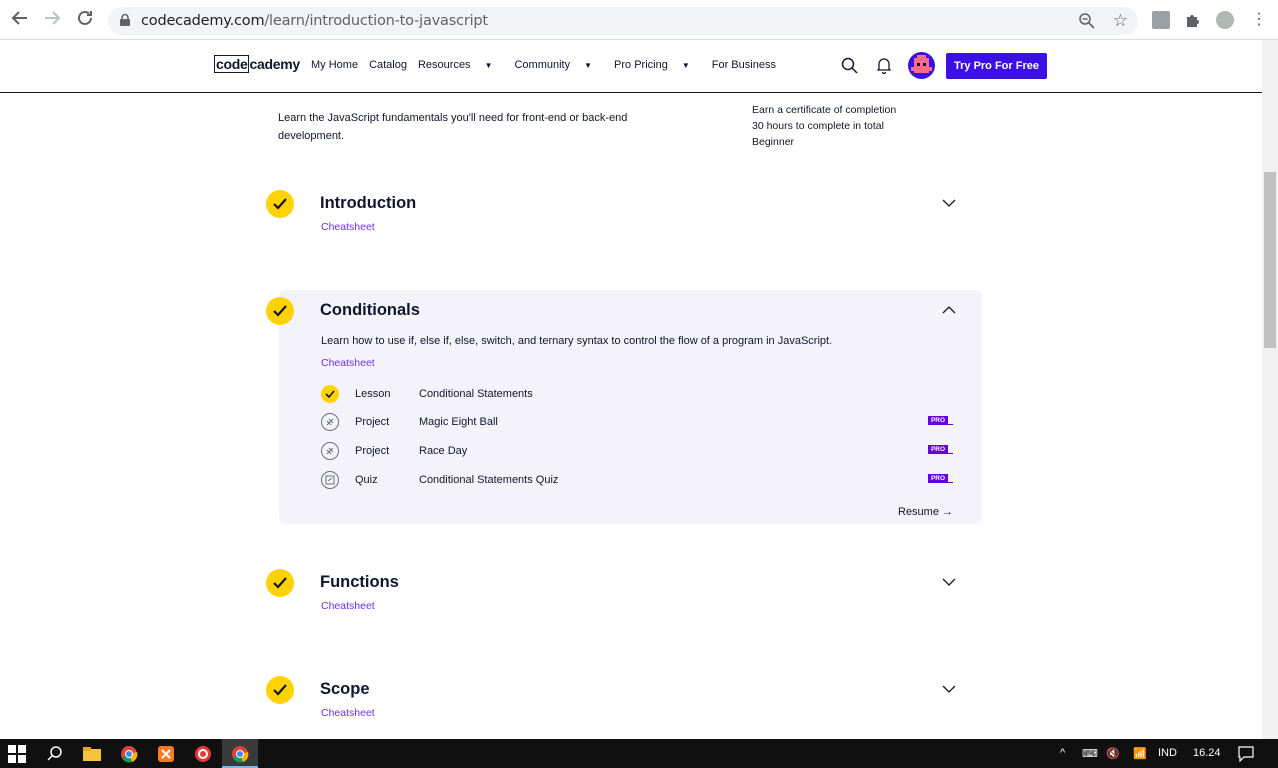 The image size is (1278, 768). Describe the element at coordinates (125, 20) in the screenshot. I see `lock-icon` at that location.